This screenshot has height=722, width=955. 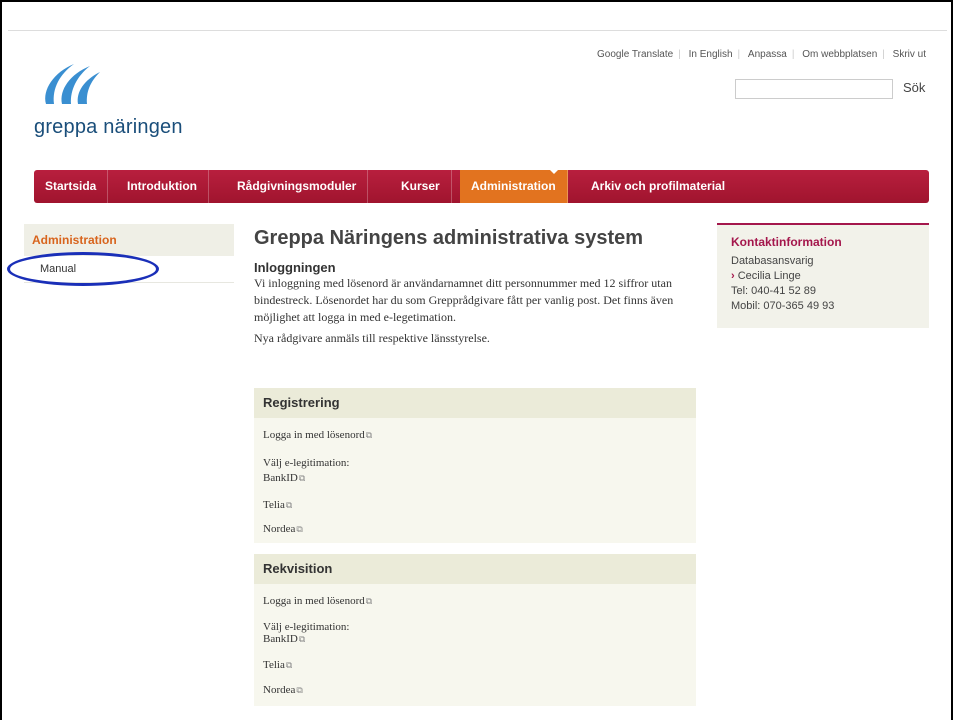 I want to click on registrering-login-link: Logga in med lösenord⧉, so click(x=317, y=435).